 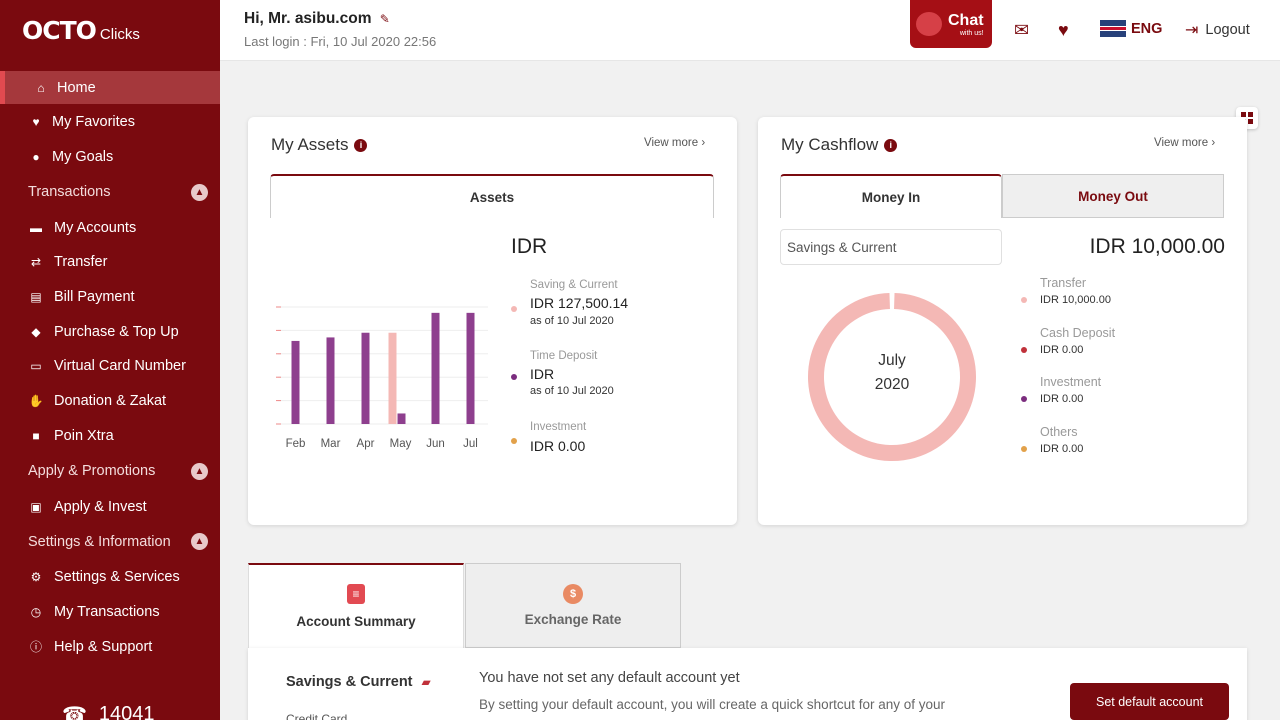 I want to click on sidebar-item-label: Settings & Services, so click(x=117, y=577).